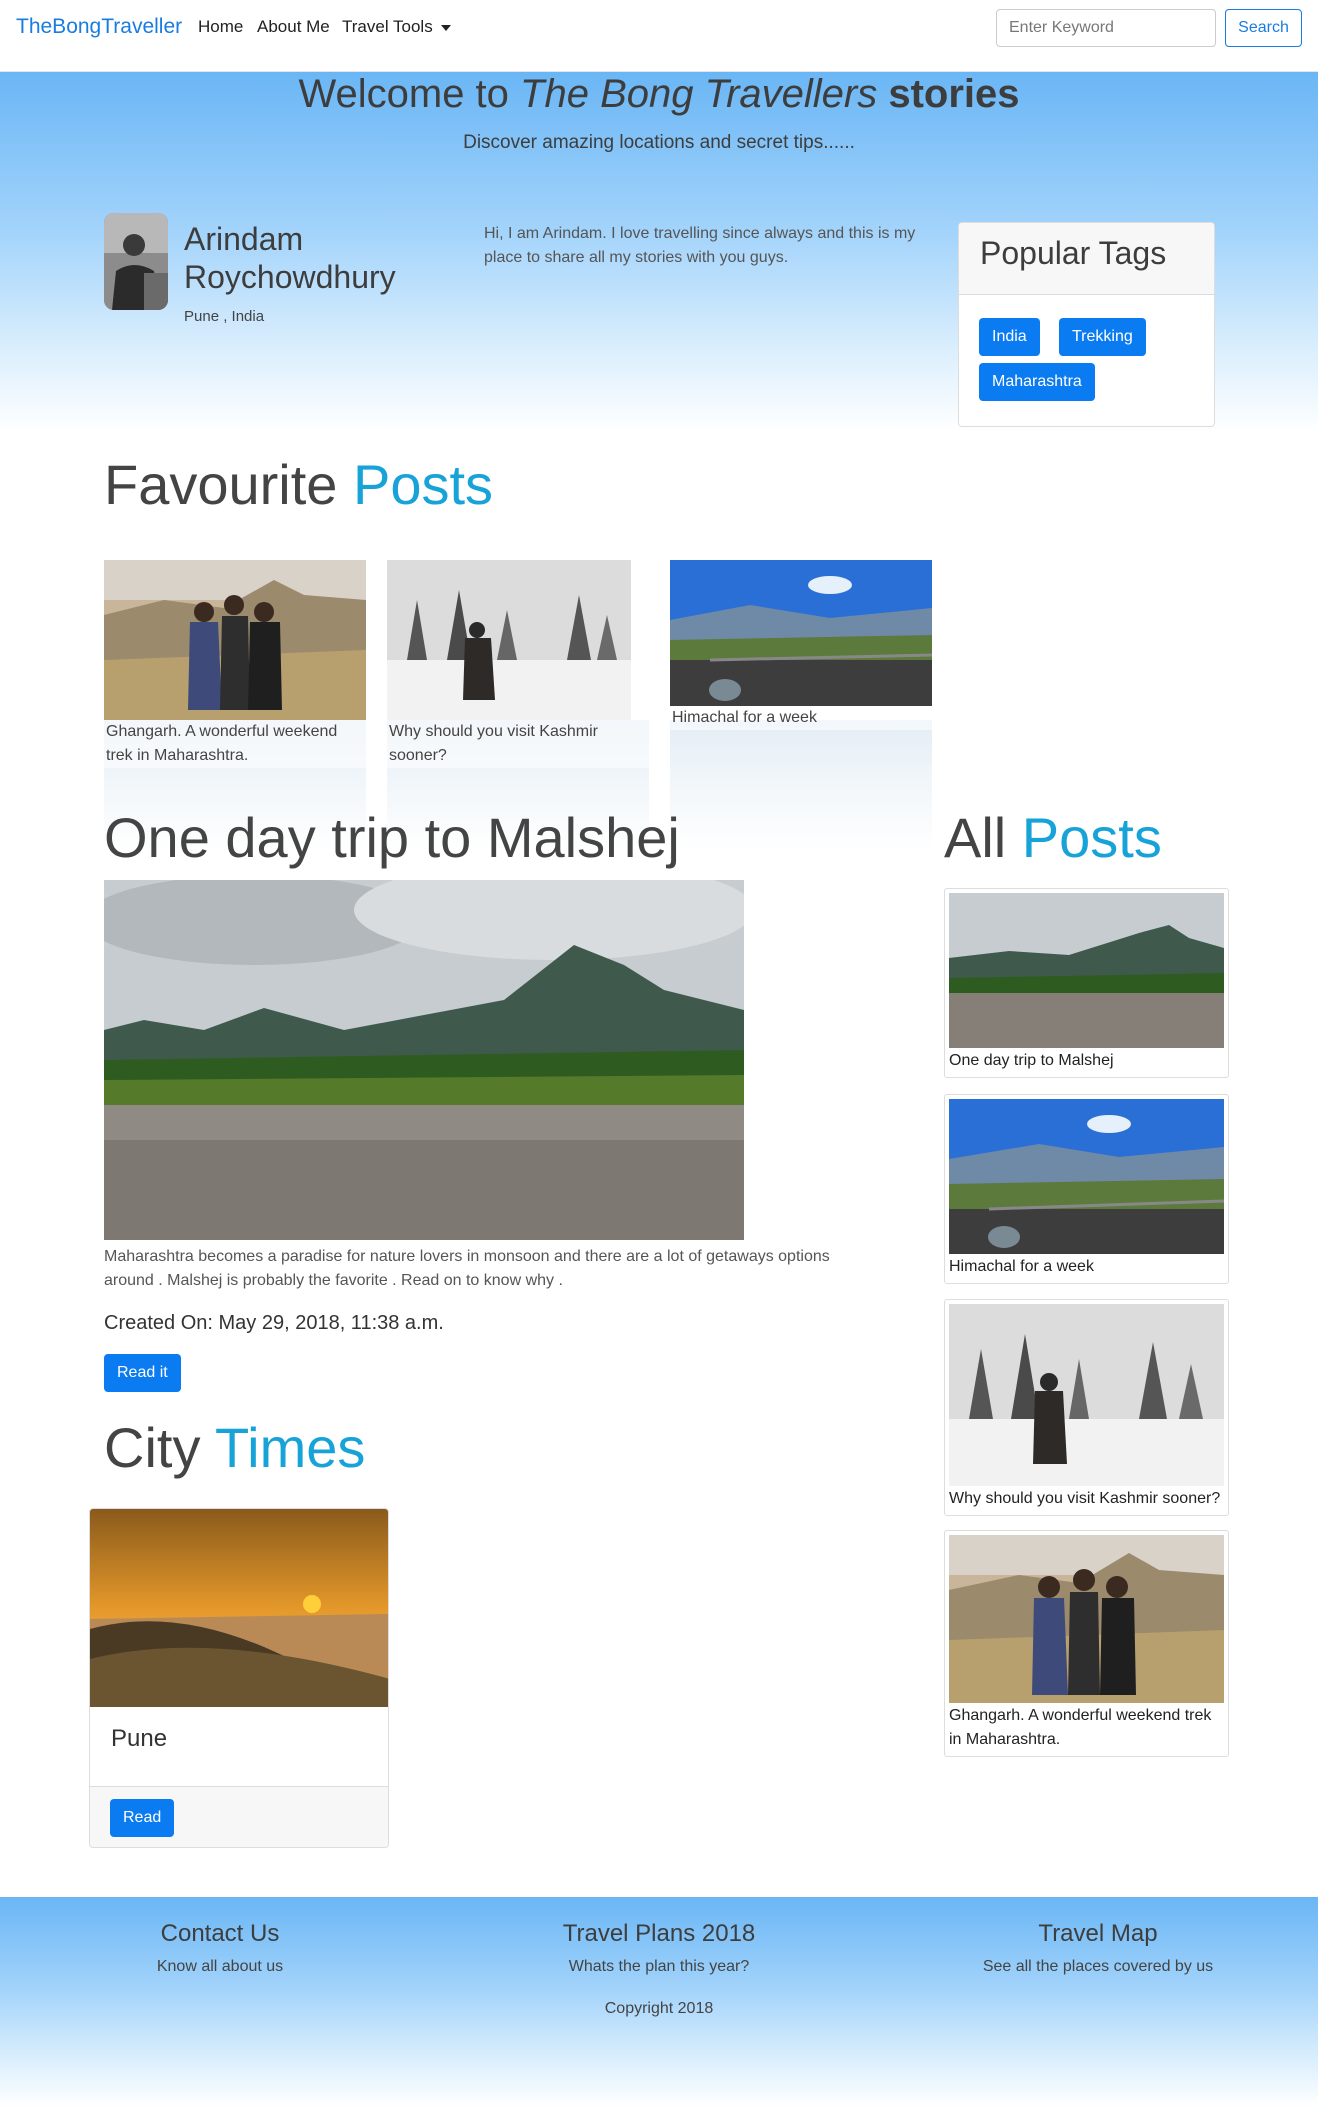 The width and height of the screenshot is (1318, 2107). I want to click on all-post-card: One day trip to Malshej, so click(1086, 983).